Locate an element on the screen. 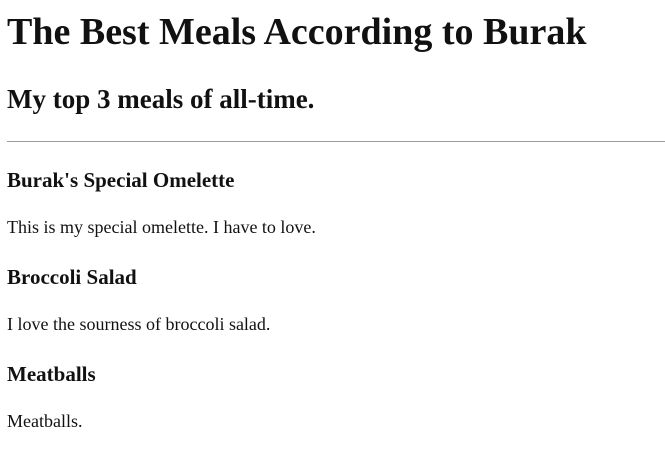  meal-description-broccoli-salad: I love the sourness of broccoli salad. is located at coordinates (139, 324).